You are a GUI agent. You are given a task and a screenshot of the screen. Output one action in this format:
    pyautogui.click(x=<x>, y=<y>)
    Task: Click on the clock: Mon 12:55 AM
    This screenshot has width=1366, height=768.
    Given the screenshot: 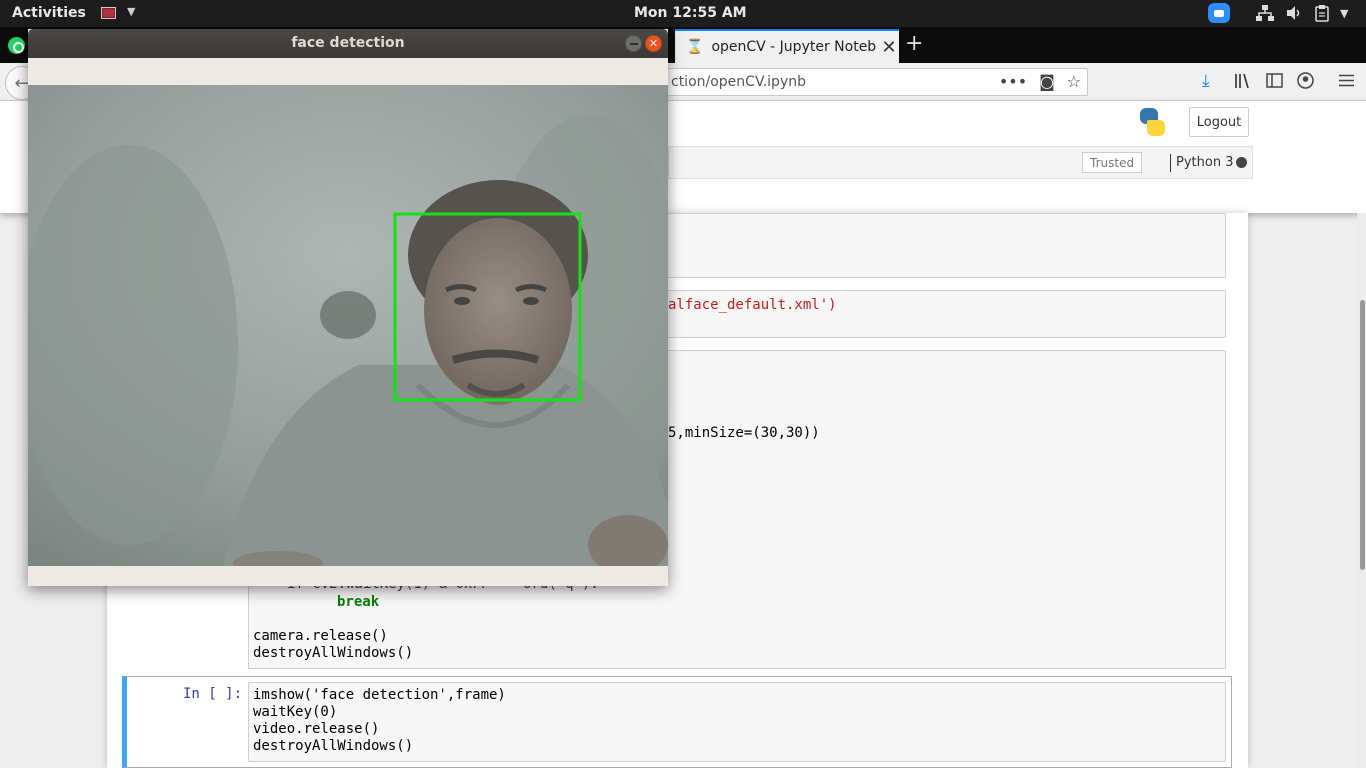 What is the action you would take?
    pyautogui.click(x=690, y=13)
    